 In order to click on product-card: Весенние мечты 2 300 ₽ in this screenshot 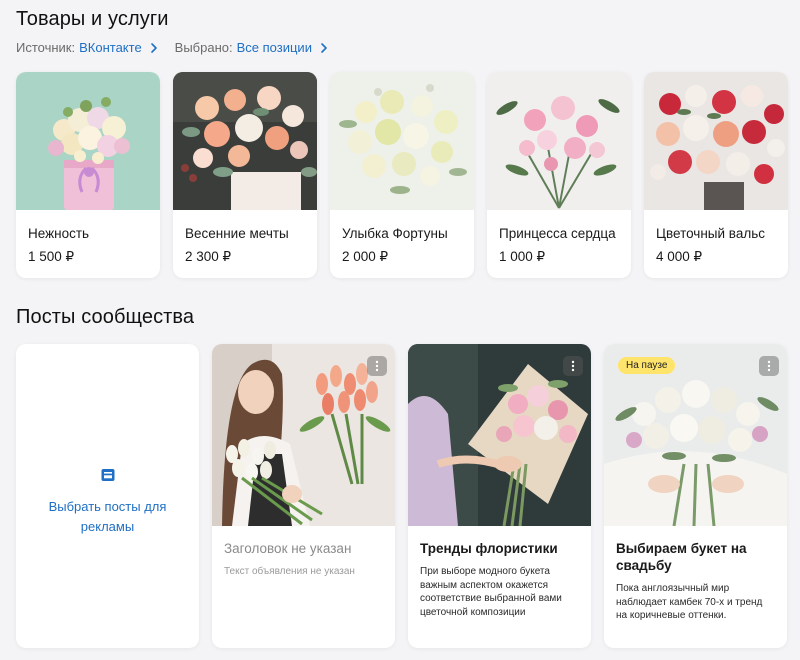, I will do `click(245, 175)`.